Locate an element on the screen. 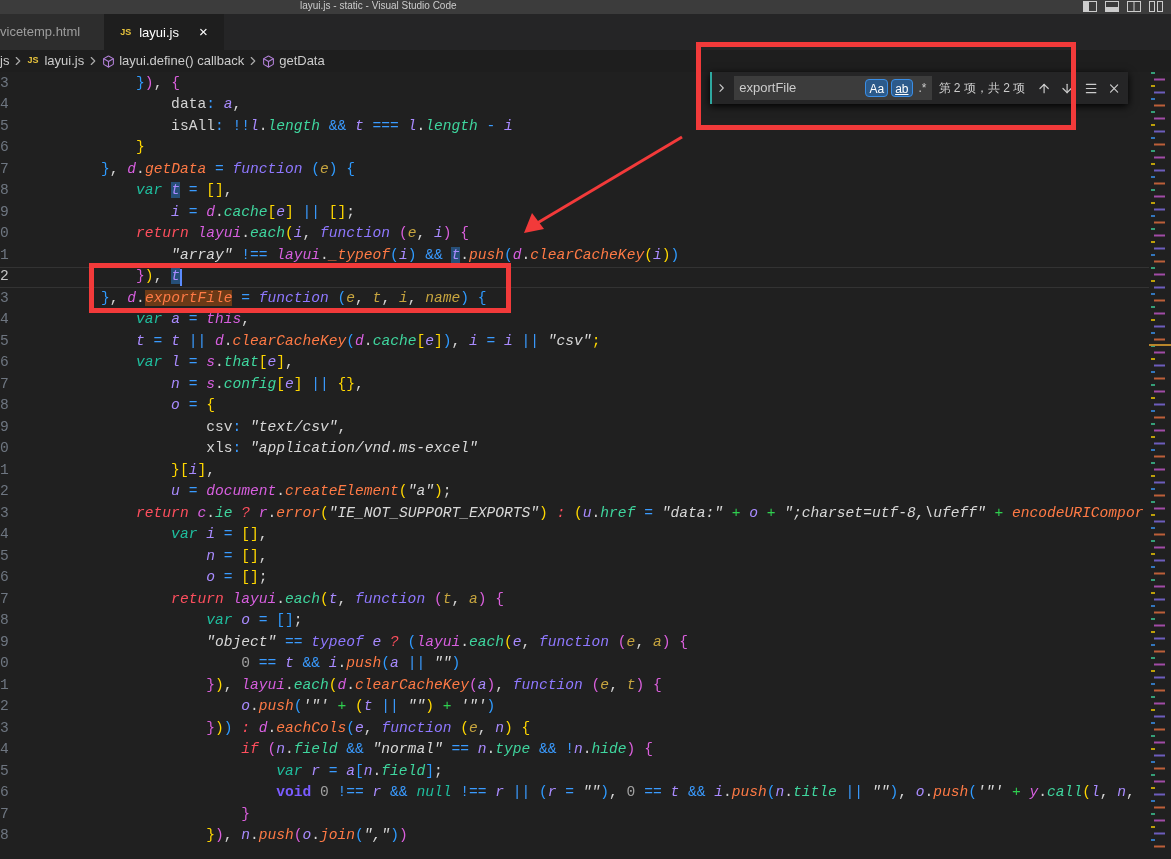  code-line: }, d.exportFile = function (e, t, i, name) { is located at coordinates (293, 298).